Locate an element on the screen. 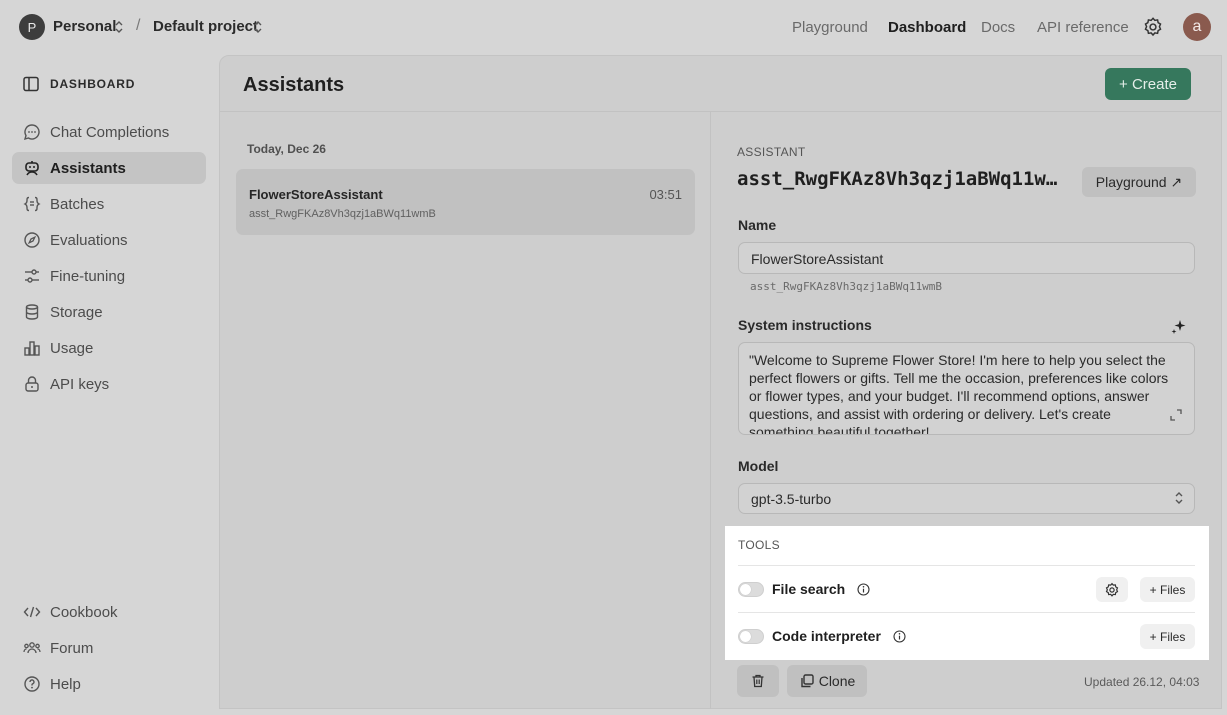 The width and height of the screenshot is (1227, 715). sidebar-item-label: Cookbook is located at coordinates (84, 612).